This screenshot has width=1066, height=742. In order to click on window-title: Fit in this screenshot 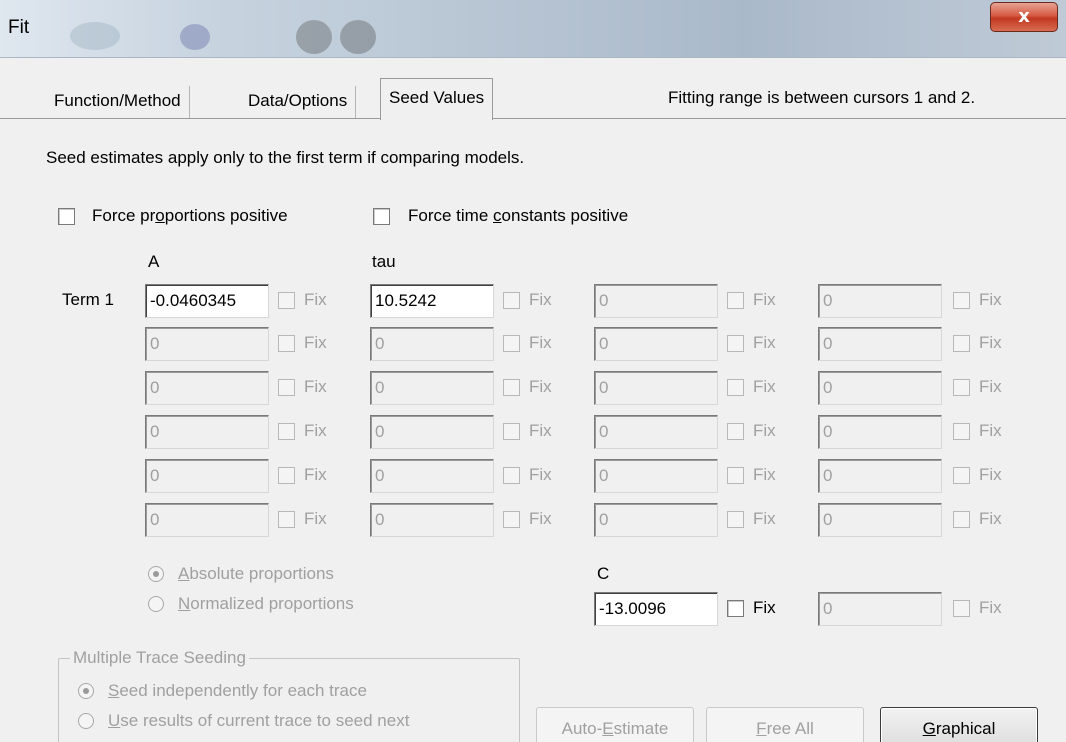, I will do `click(19, 27)`.